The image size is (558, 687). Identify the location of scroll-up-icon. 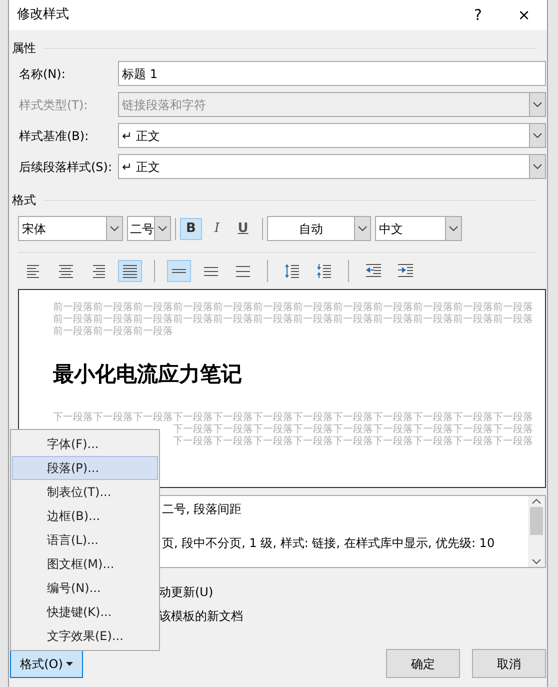
(536, 501).